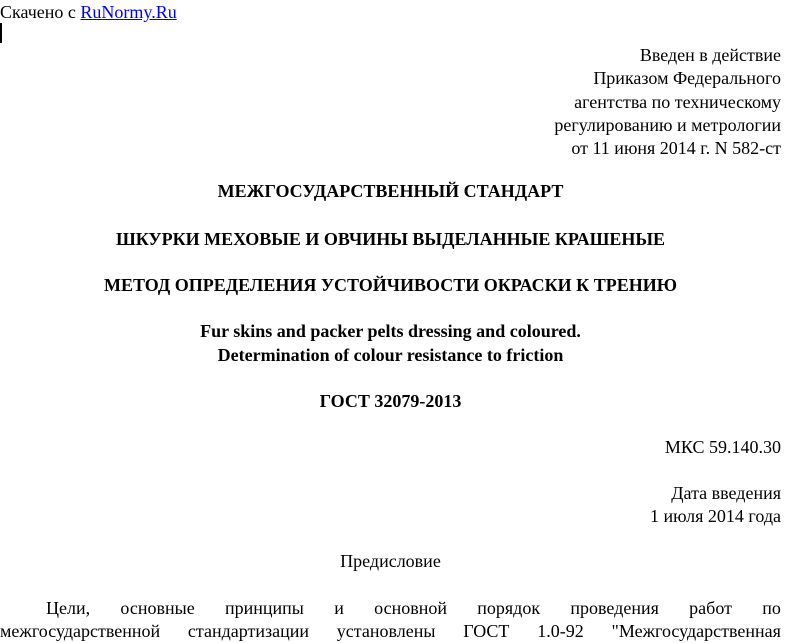 The image size is (790, 643). I want to click on word: основные, so click(157, 608).